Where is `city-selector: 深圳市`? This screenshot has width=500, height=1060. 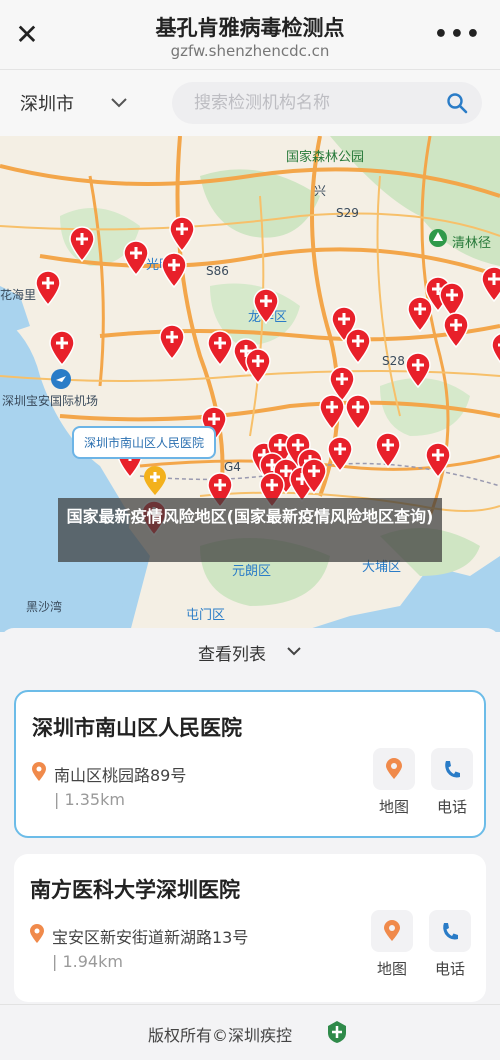
city-selector: 深圳市 is located at coordinates (47, 103).